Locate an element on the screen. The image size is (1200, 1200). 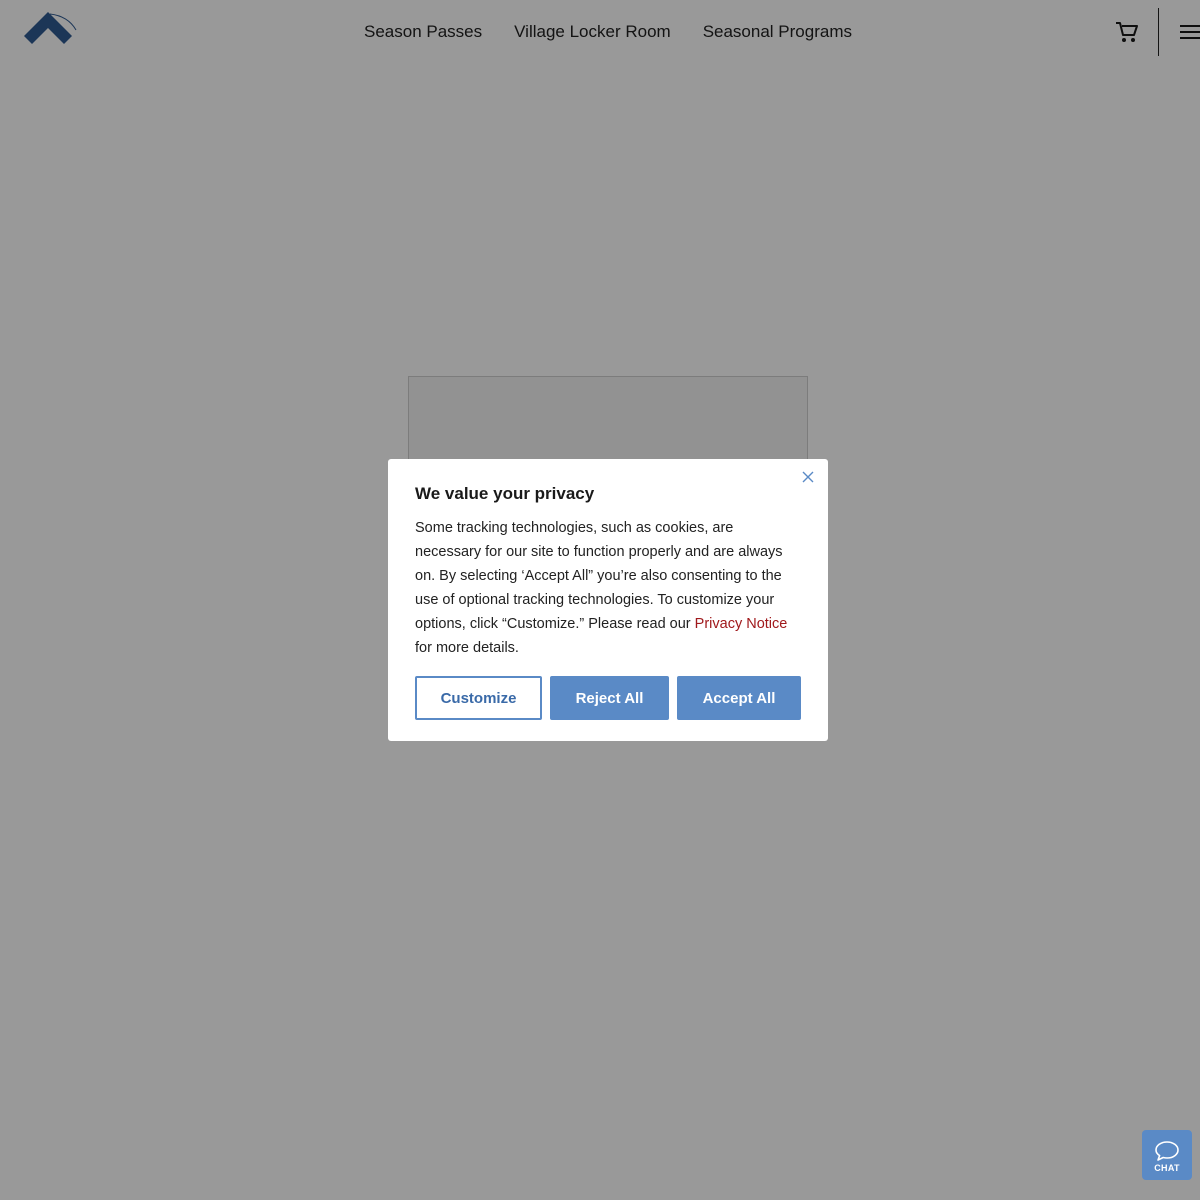
dialog-buttons: Customize Reject All Accept All is located at coordinates (608, 698).